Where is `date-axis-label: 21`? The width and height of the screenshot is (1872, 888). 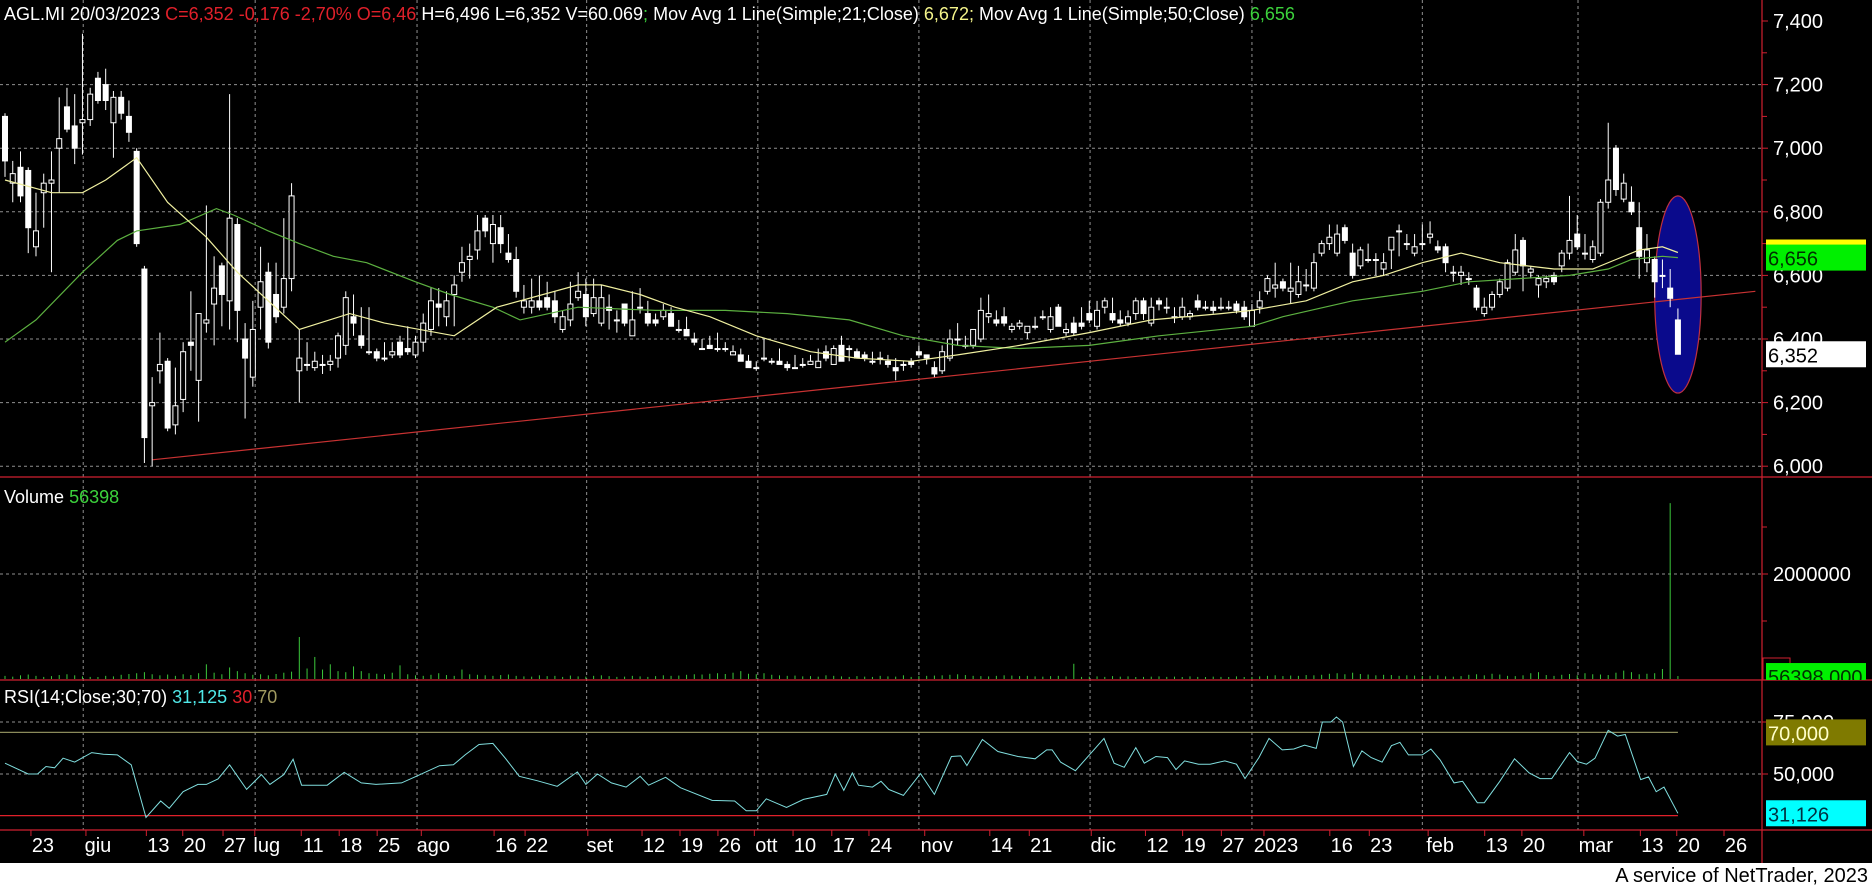
date-axis-label: 21 is located at coordinates (1041, 846).